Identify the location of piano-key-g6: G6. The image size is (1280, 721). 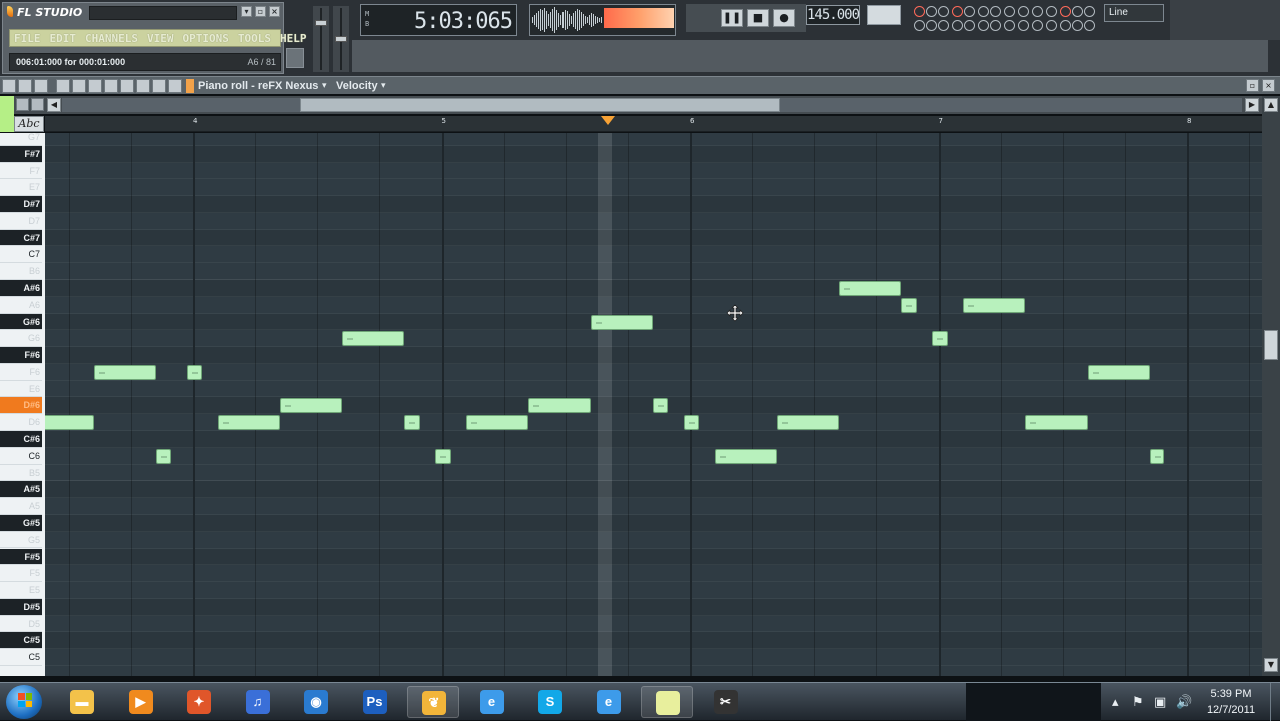
(21, 339).